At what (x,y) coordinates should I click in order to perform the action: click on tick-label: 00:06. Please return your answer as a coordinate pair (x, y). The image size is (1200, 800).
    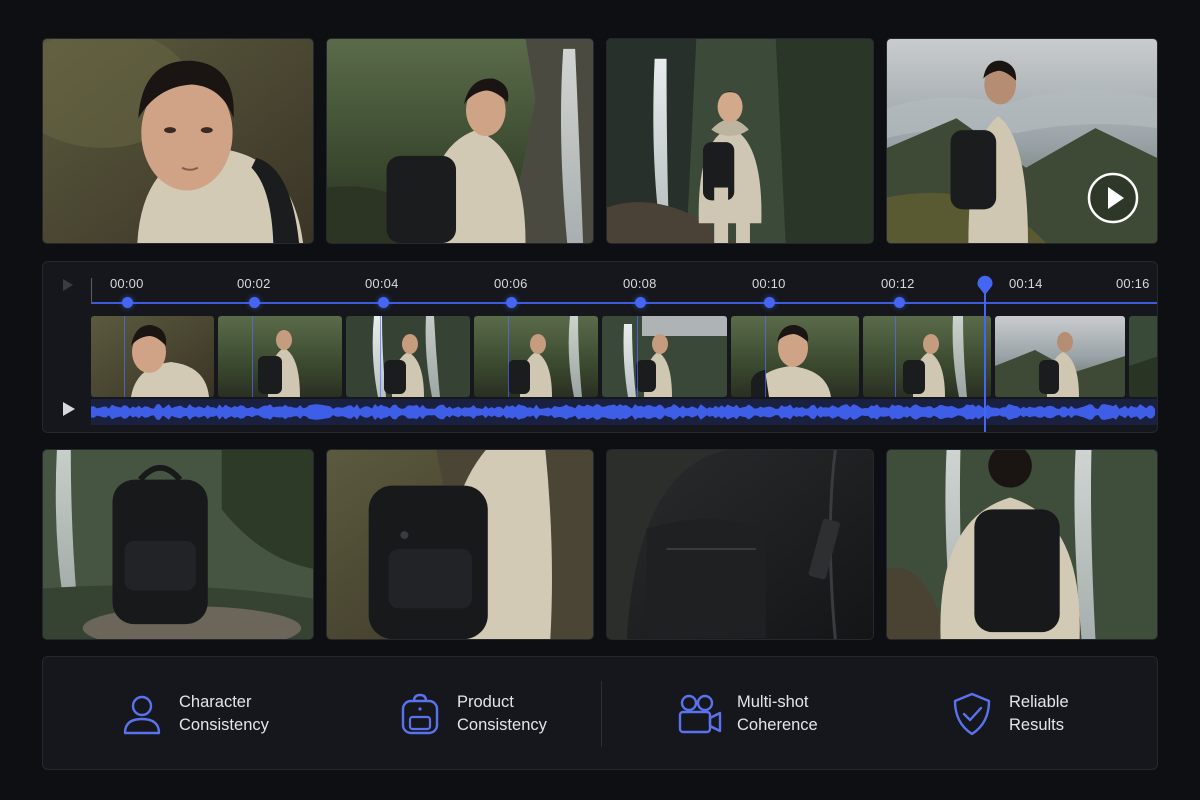
    Looking at the image, I should click on (511, 283).